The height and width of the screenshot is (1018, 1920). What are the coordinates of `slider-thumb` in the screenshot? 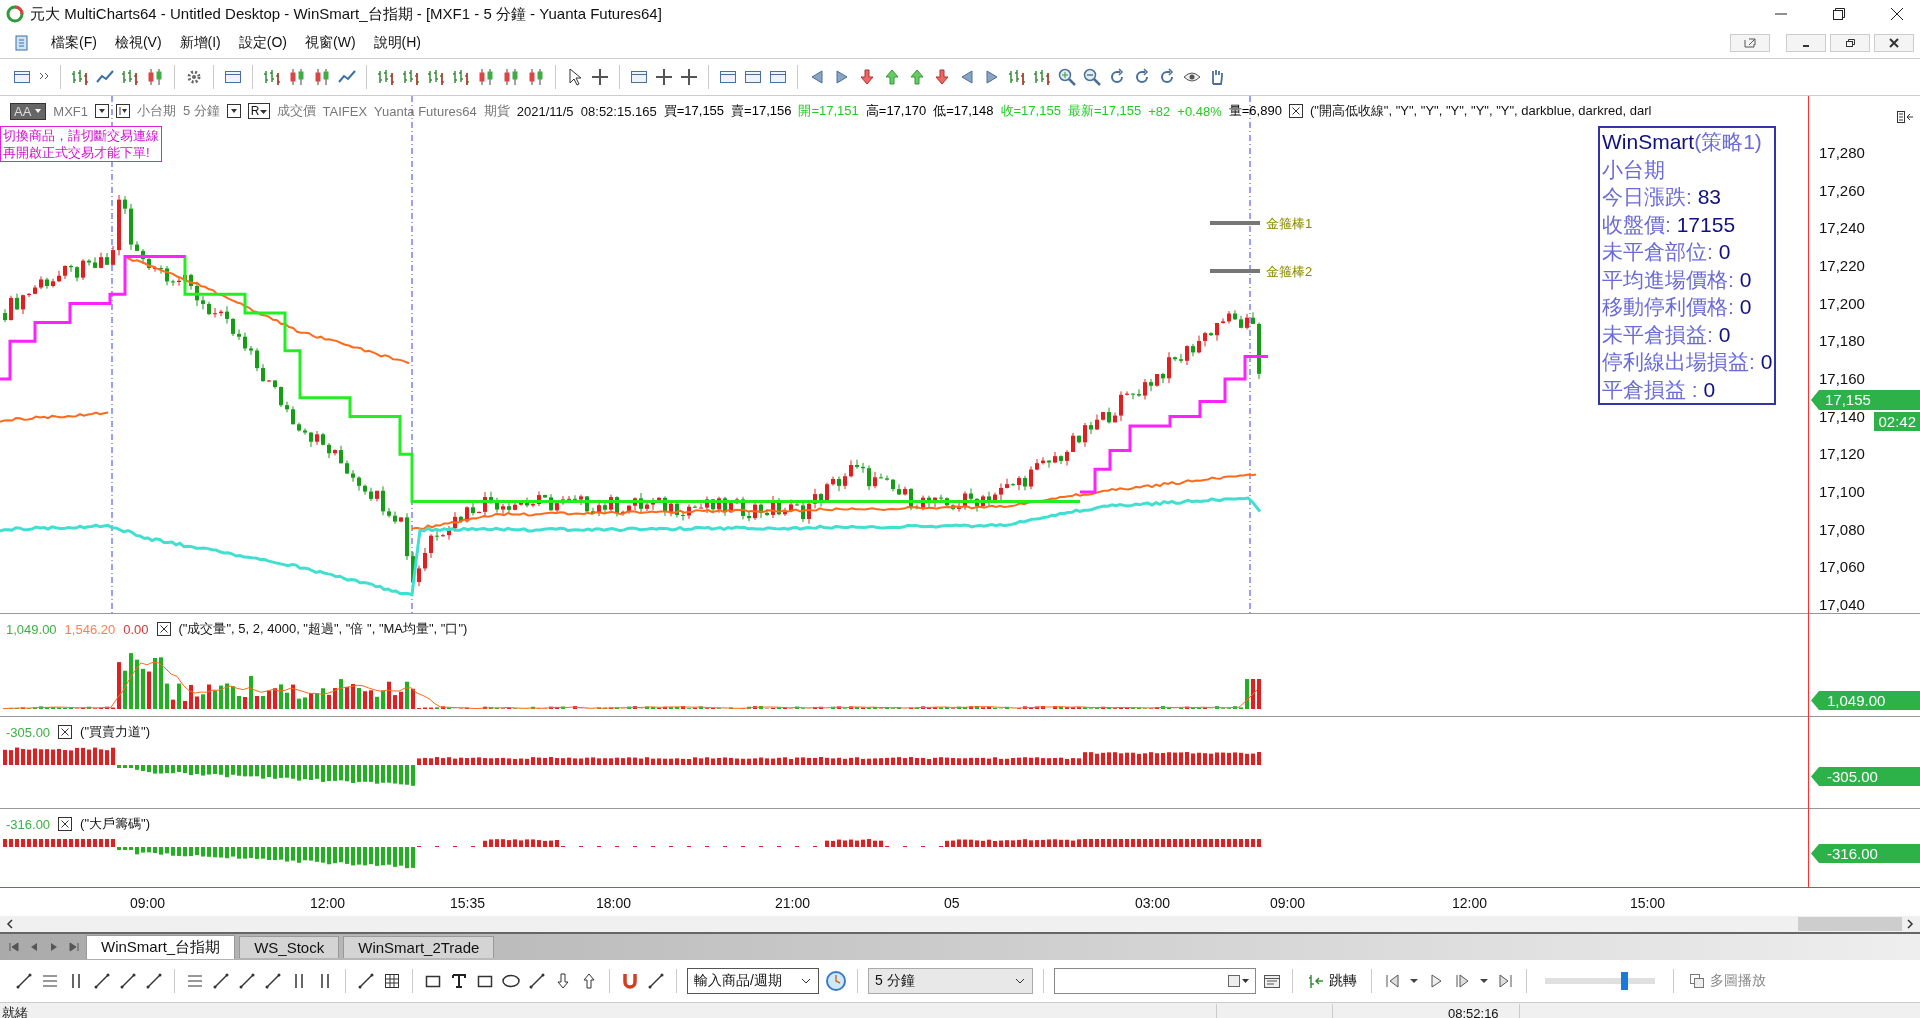 It's located at (1625, 981).